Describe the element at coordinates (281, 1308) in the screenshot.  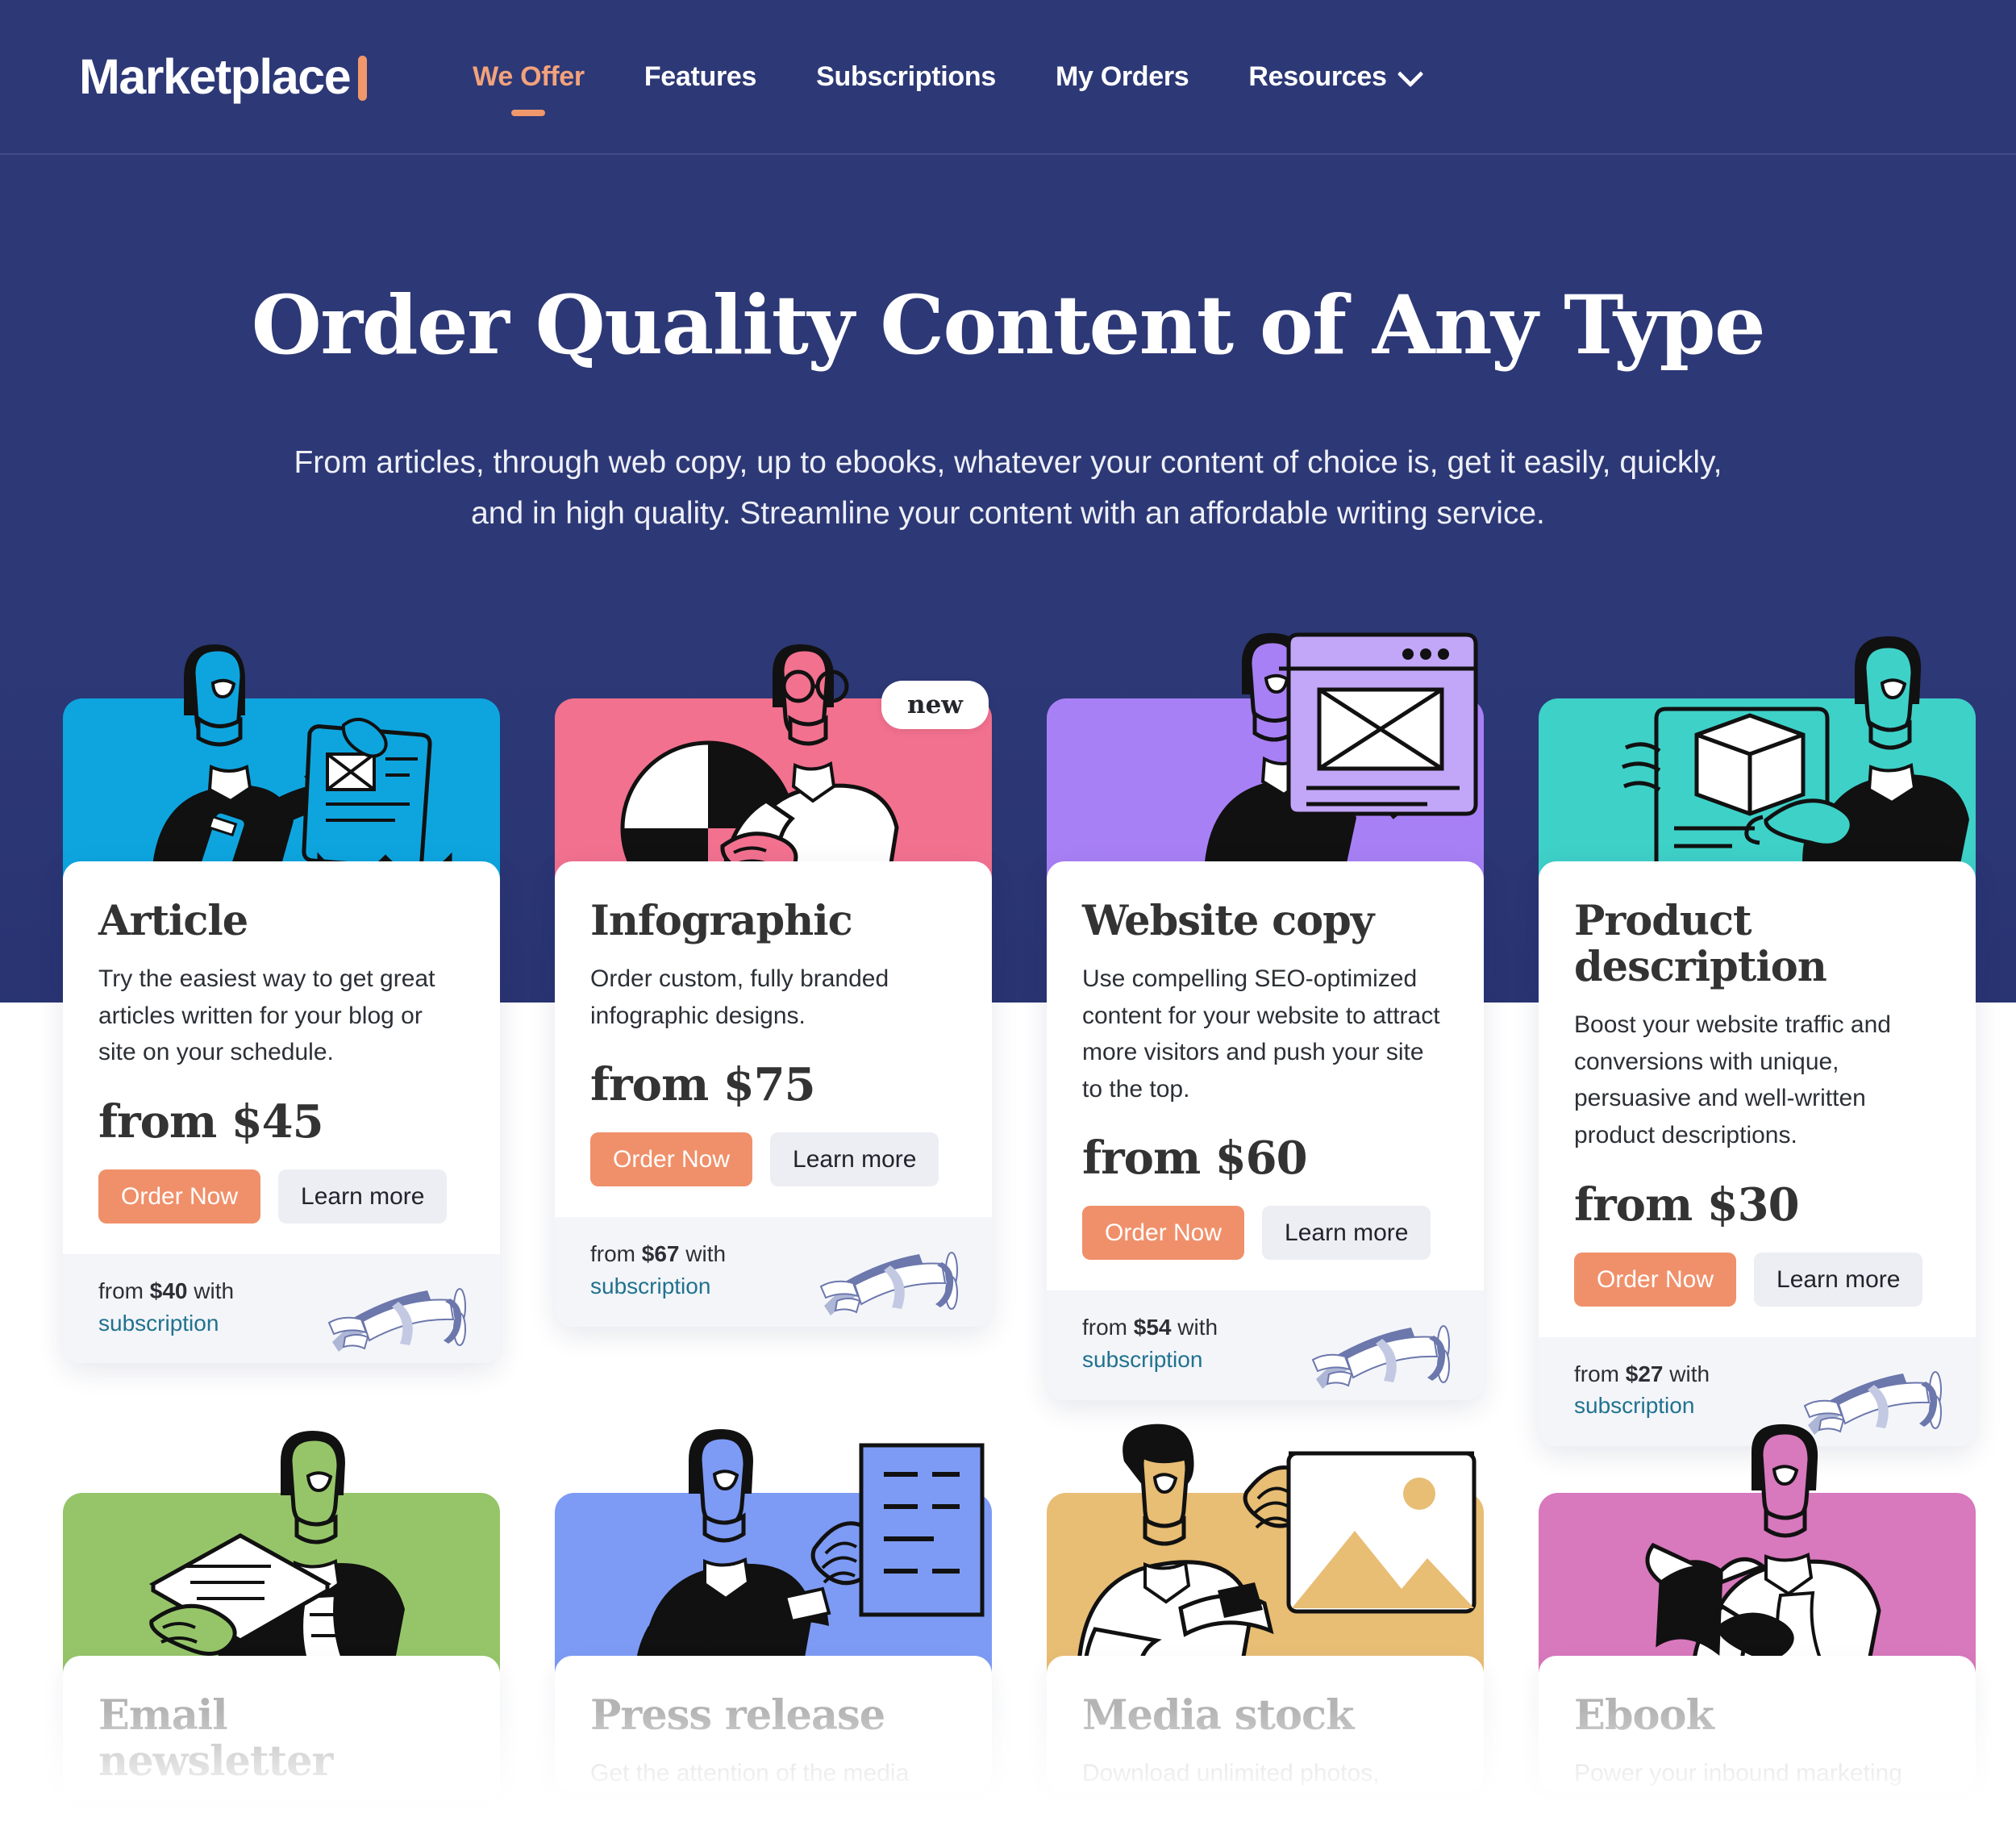
I see `card-subscription-footer: from $40 with subscription` at that location.